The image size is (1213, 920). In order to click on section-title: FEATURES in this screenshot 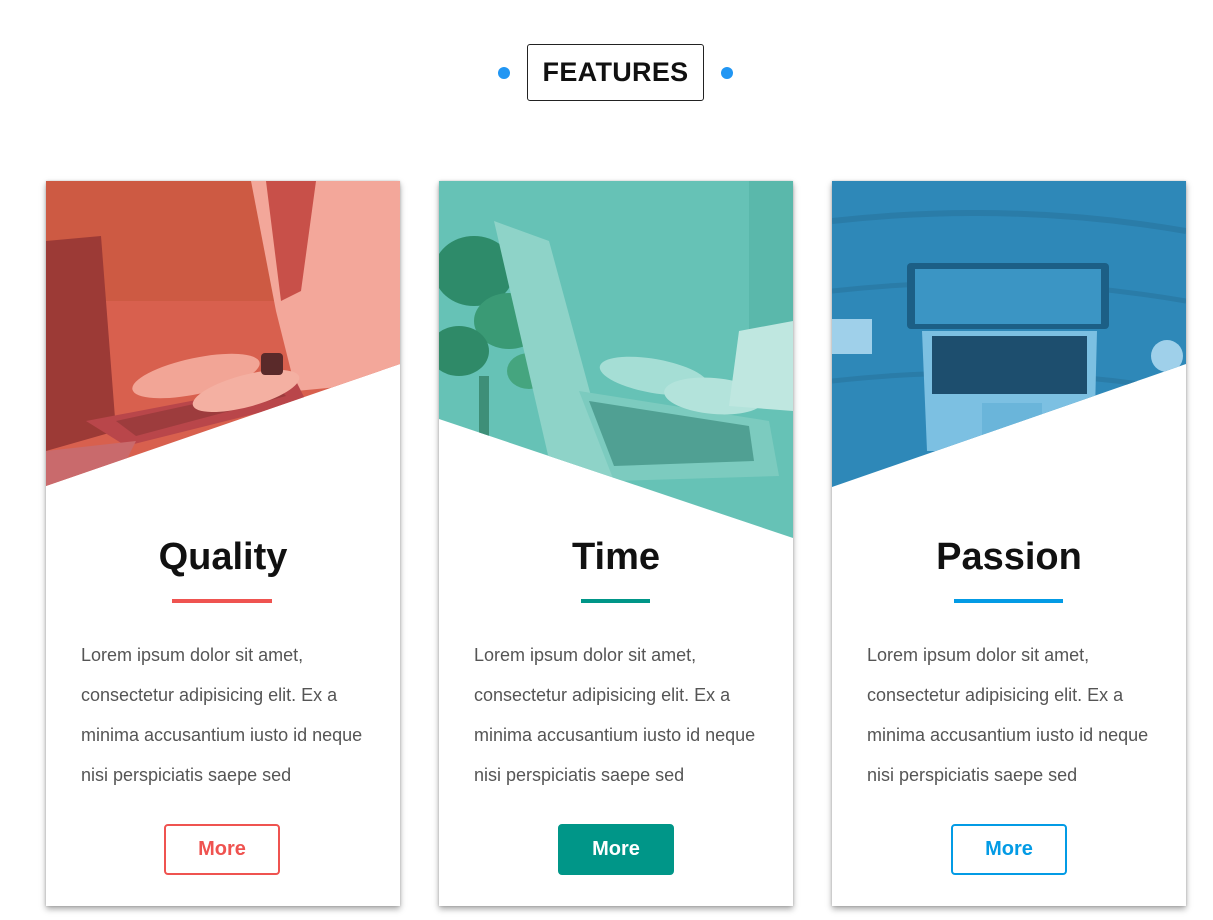, I will do `click(615, 72)`.